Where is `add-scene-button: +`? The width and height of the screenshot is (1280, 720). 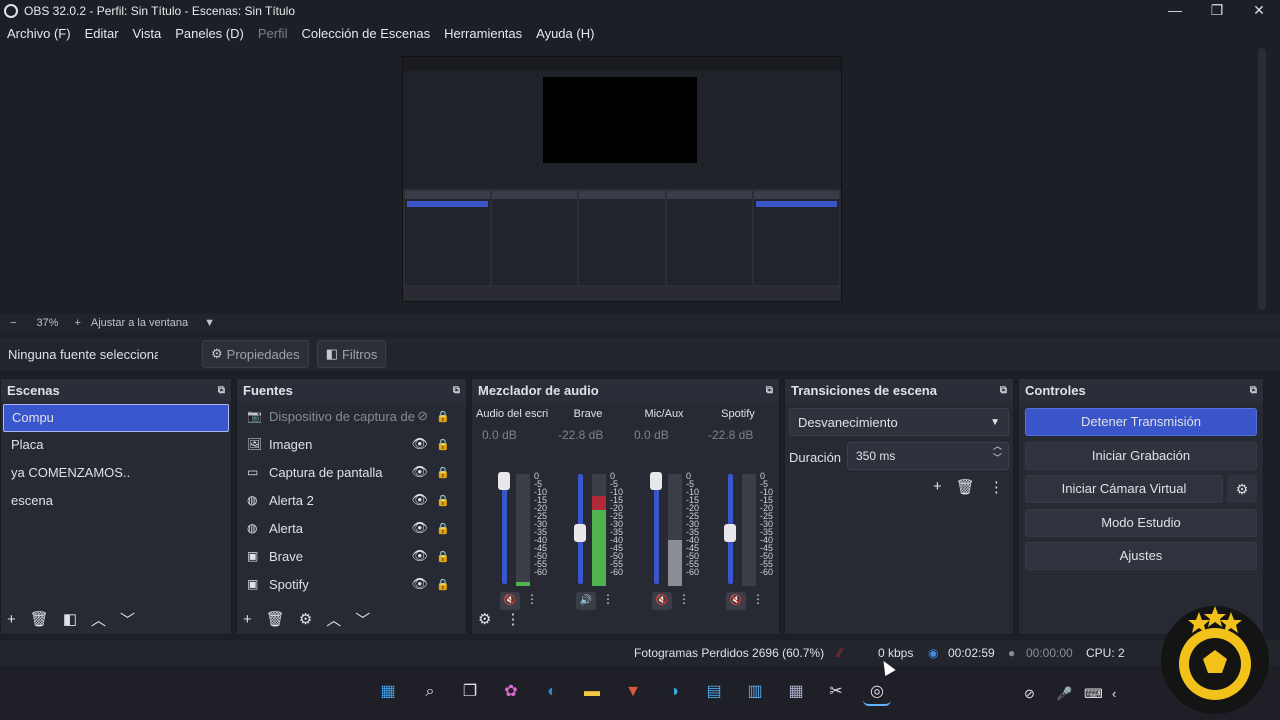
add-scene-button: + is located at coordinates (11, 619).